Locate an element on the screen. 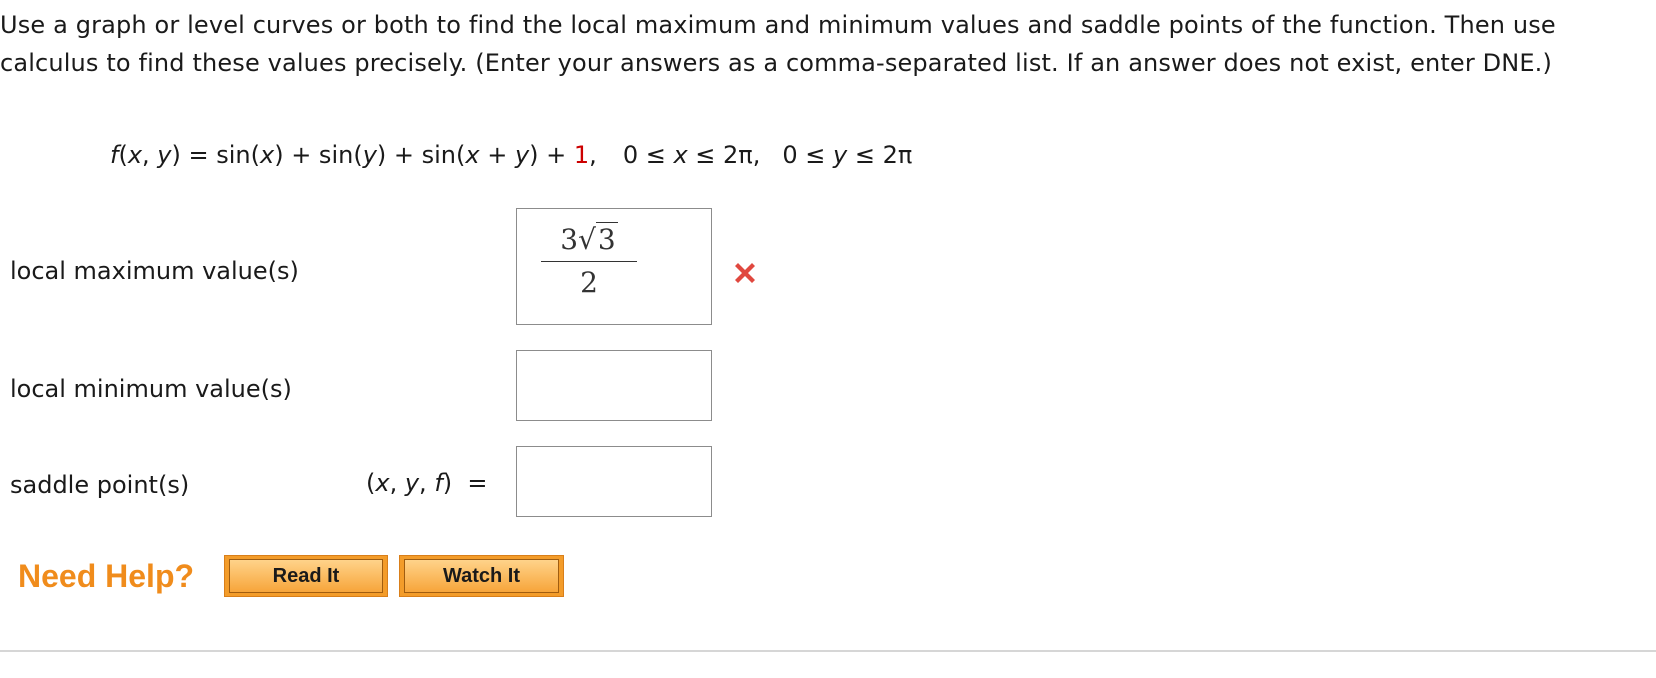 The width and height of the screenshot is (1656, 678). watch-it-label: Watch It is located at coordinates (481, 576).